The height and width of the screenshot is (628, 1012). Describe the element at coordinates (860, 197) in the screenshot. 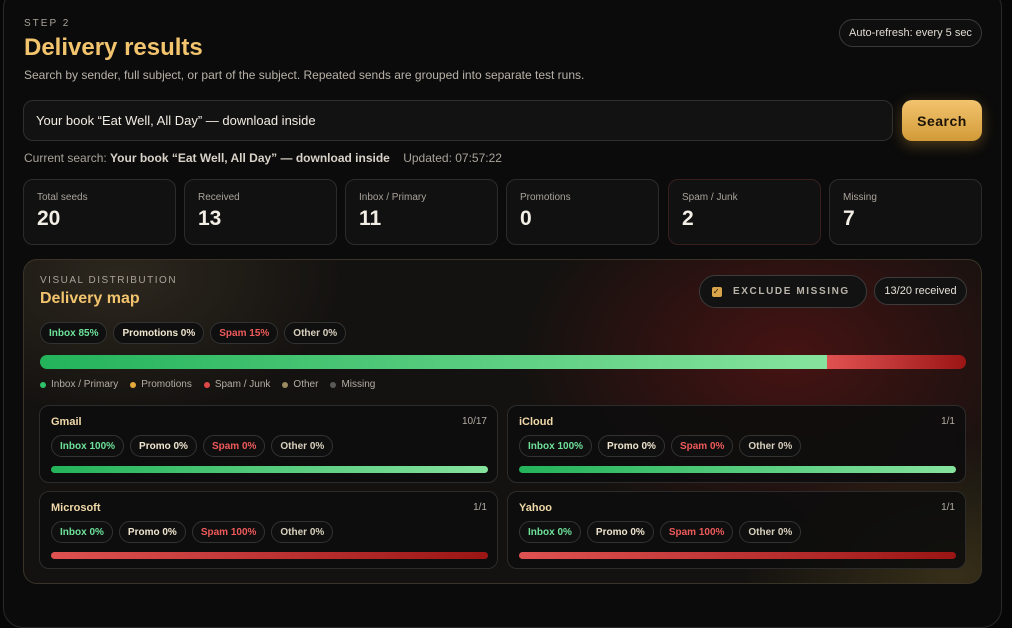

I see `stat-label: Missing` at that location.